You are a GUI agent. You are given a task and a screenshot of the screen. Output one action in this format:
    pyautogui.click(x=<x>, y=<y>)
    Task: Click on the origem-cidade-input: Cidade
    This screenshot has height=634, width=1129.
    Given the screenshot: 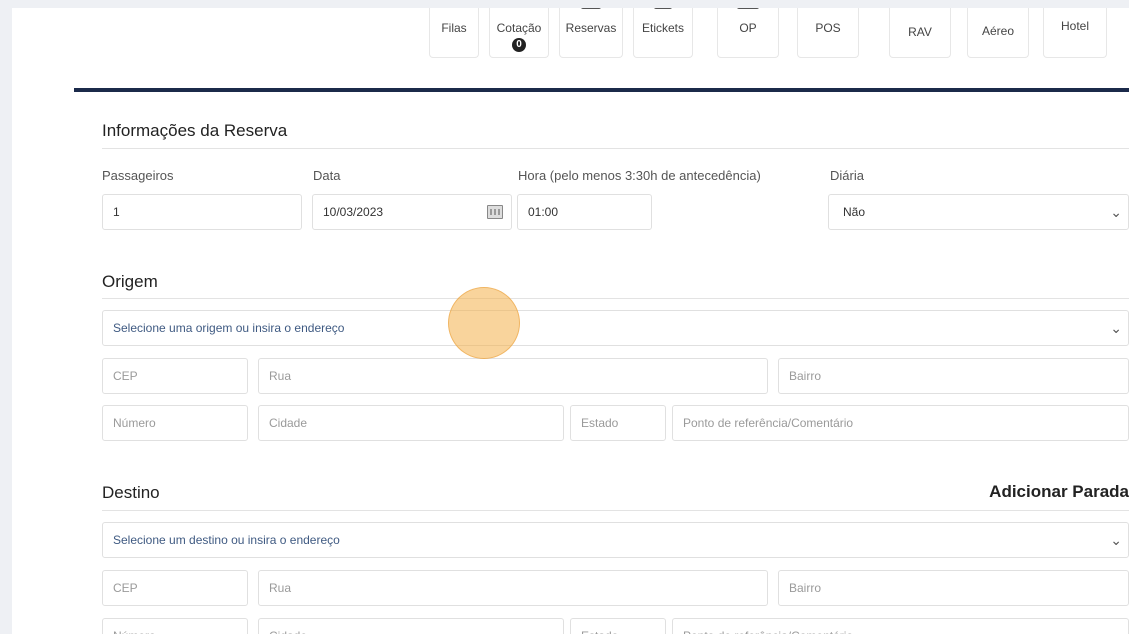 What is the action you would take?
    pyautogui.click(x=411, y=423)
    